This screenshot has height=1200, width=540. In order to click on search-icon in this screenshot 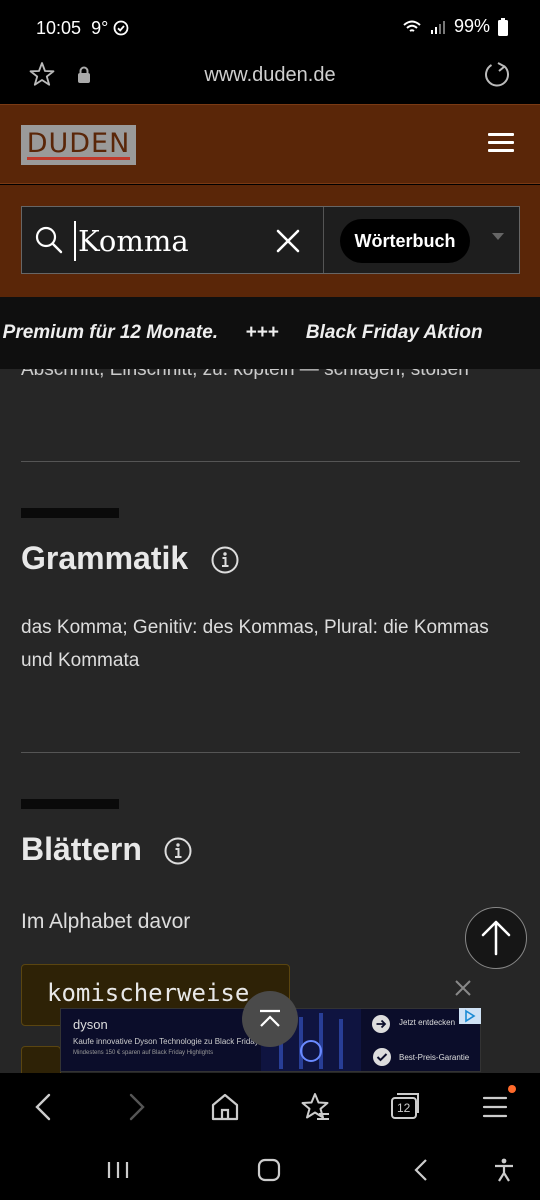, I will do `click(49, 240)`.